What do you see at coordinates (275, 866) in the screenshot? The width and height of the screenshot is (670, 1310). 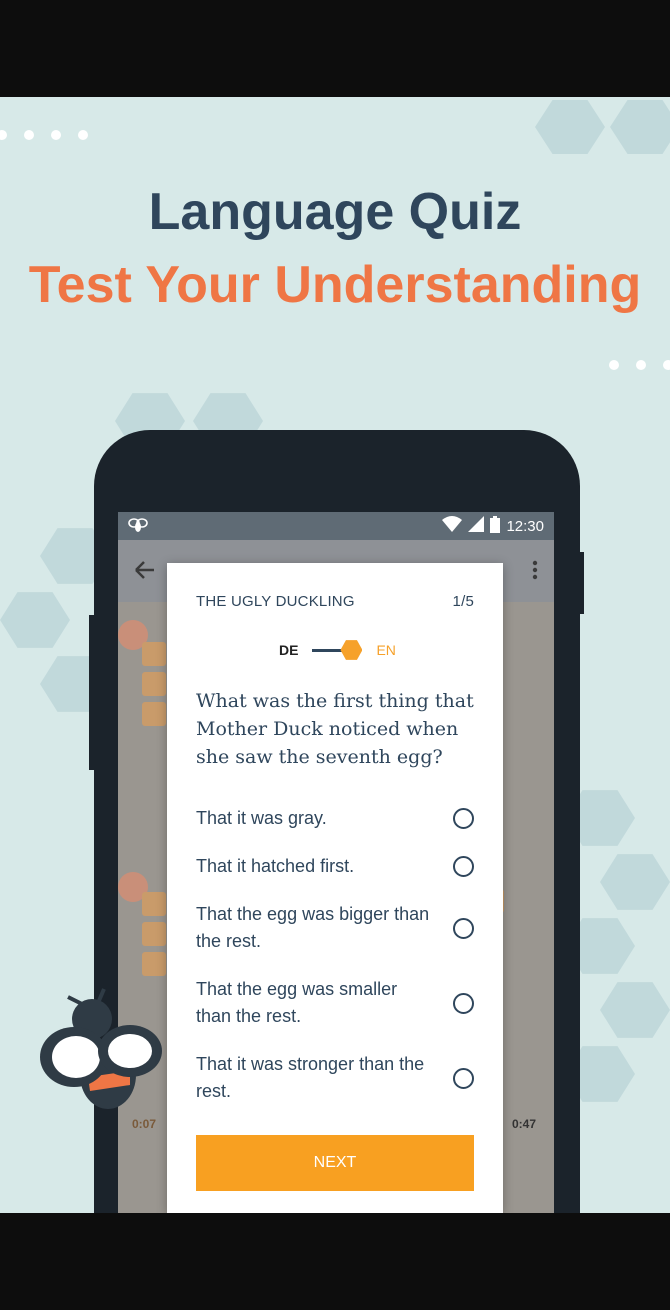 I see `option-label: That it hatched first.` at bounding box center [275, 866].